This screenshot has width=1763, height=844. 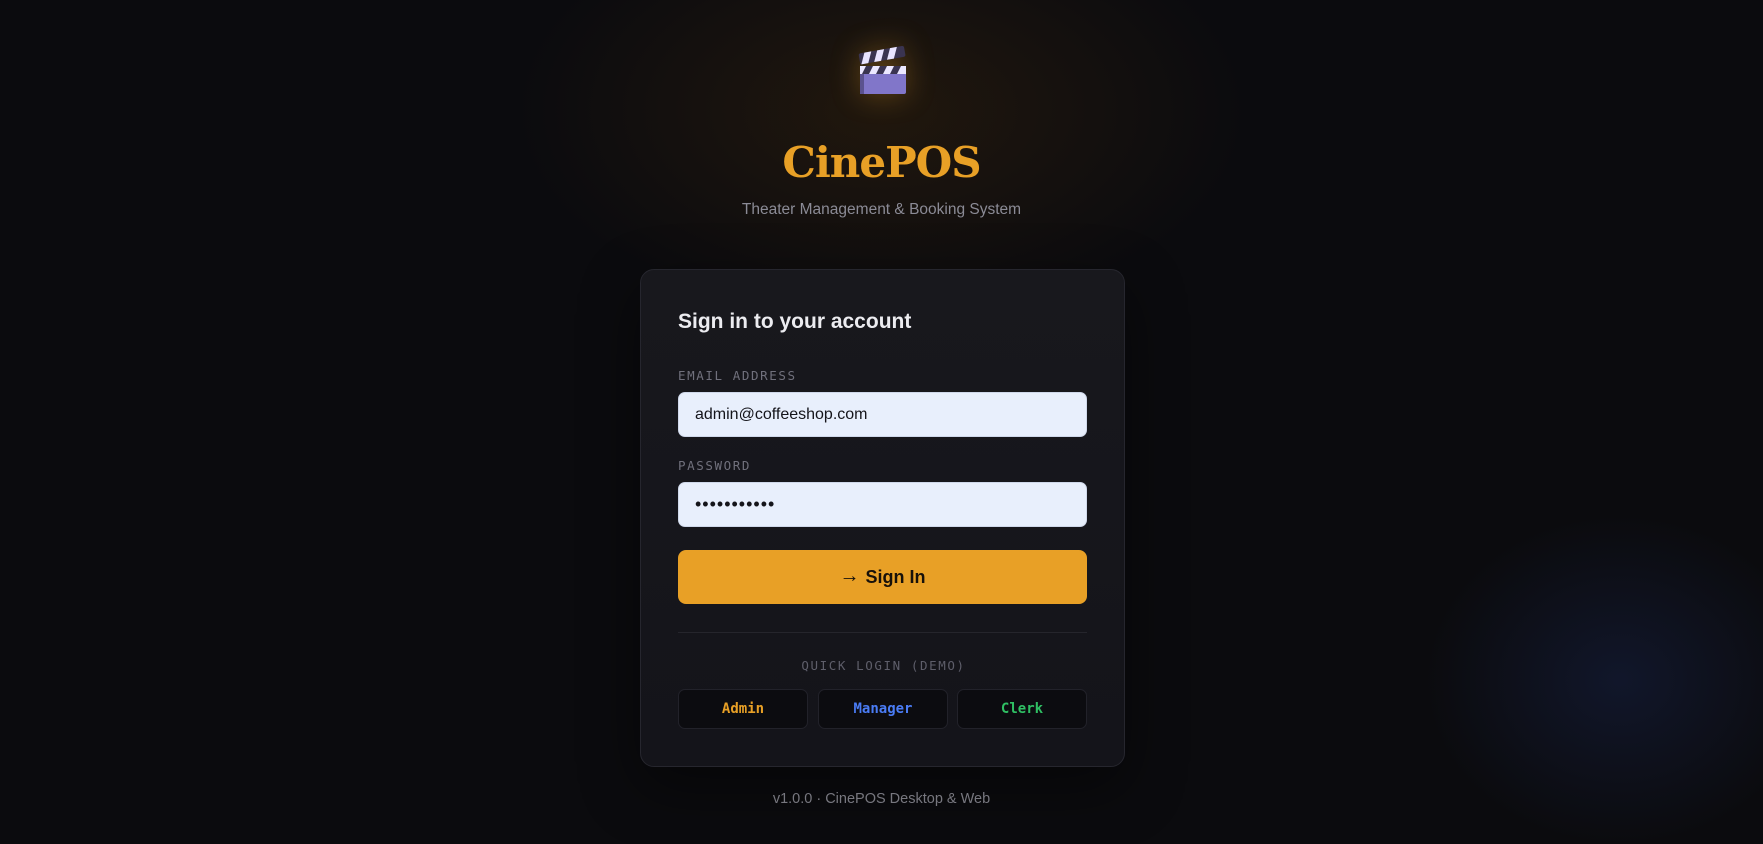 What do you see at coordinates (881, 162) in the screenshot?
I see `app-title: CinePOS` at bounding box center [881, 162].